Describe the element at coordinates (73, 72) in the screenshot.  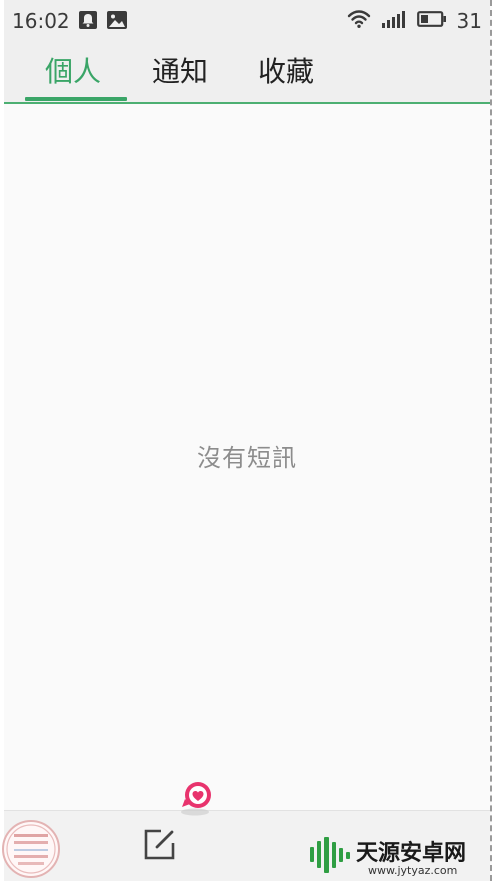
I see `tab-personal: 個人` at that location.